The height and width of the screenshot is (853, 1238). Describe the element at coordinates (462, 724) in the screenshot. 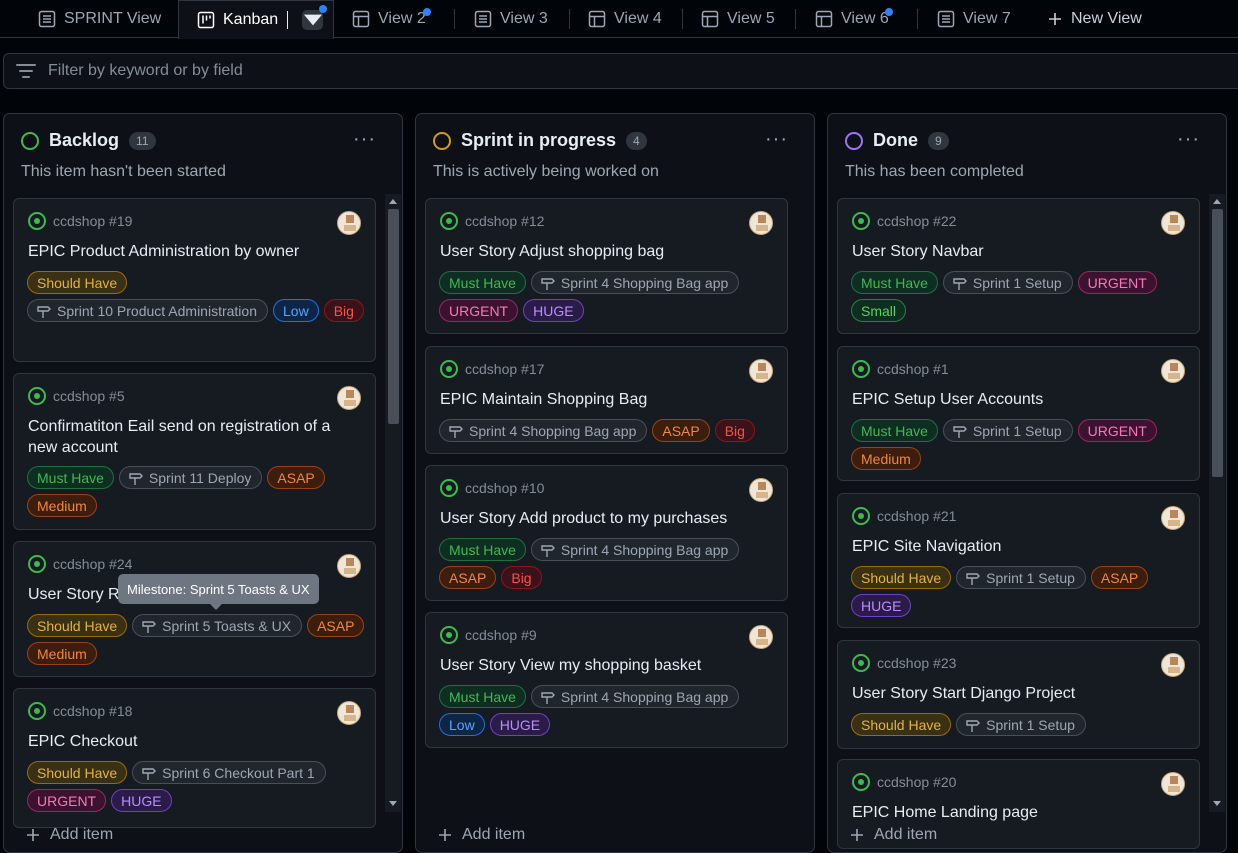

I see `label-low: Low` at that location.